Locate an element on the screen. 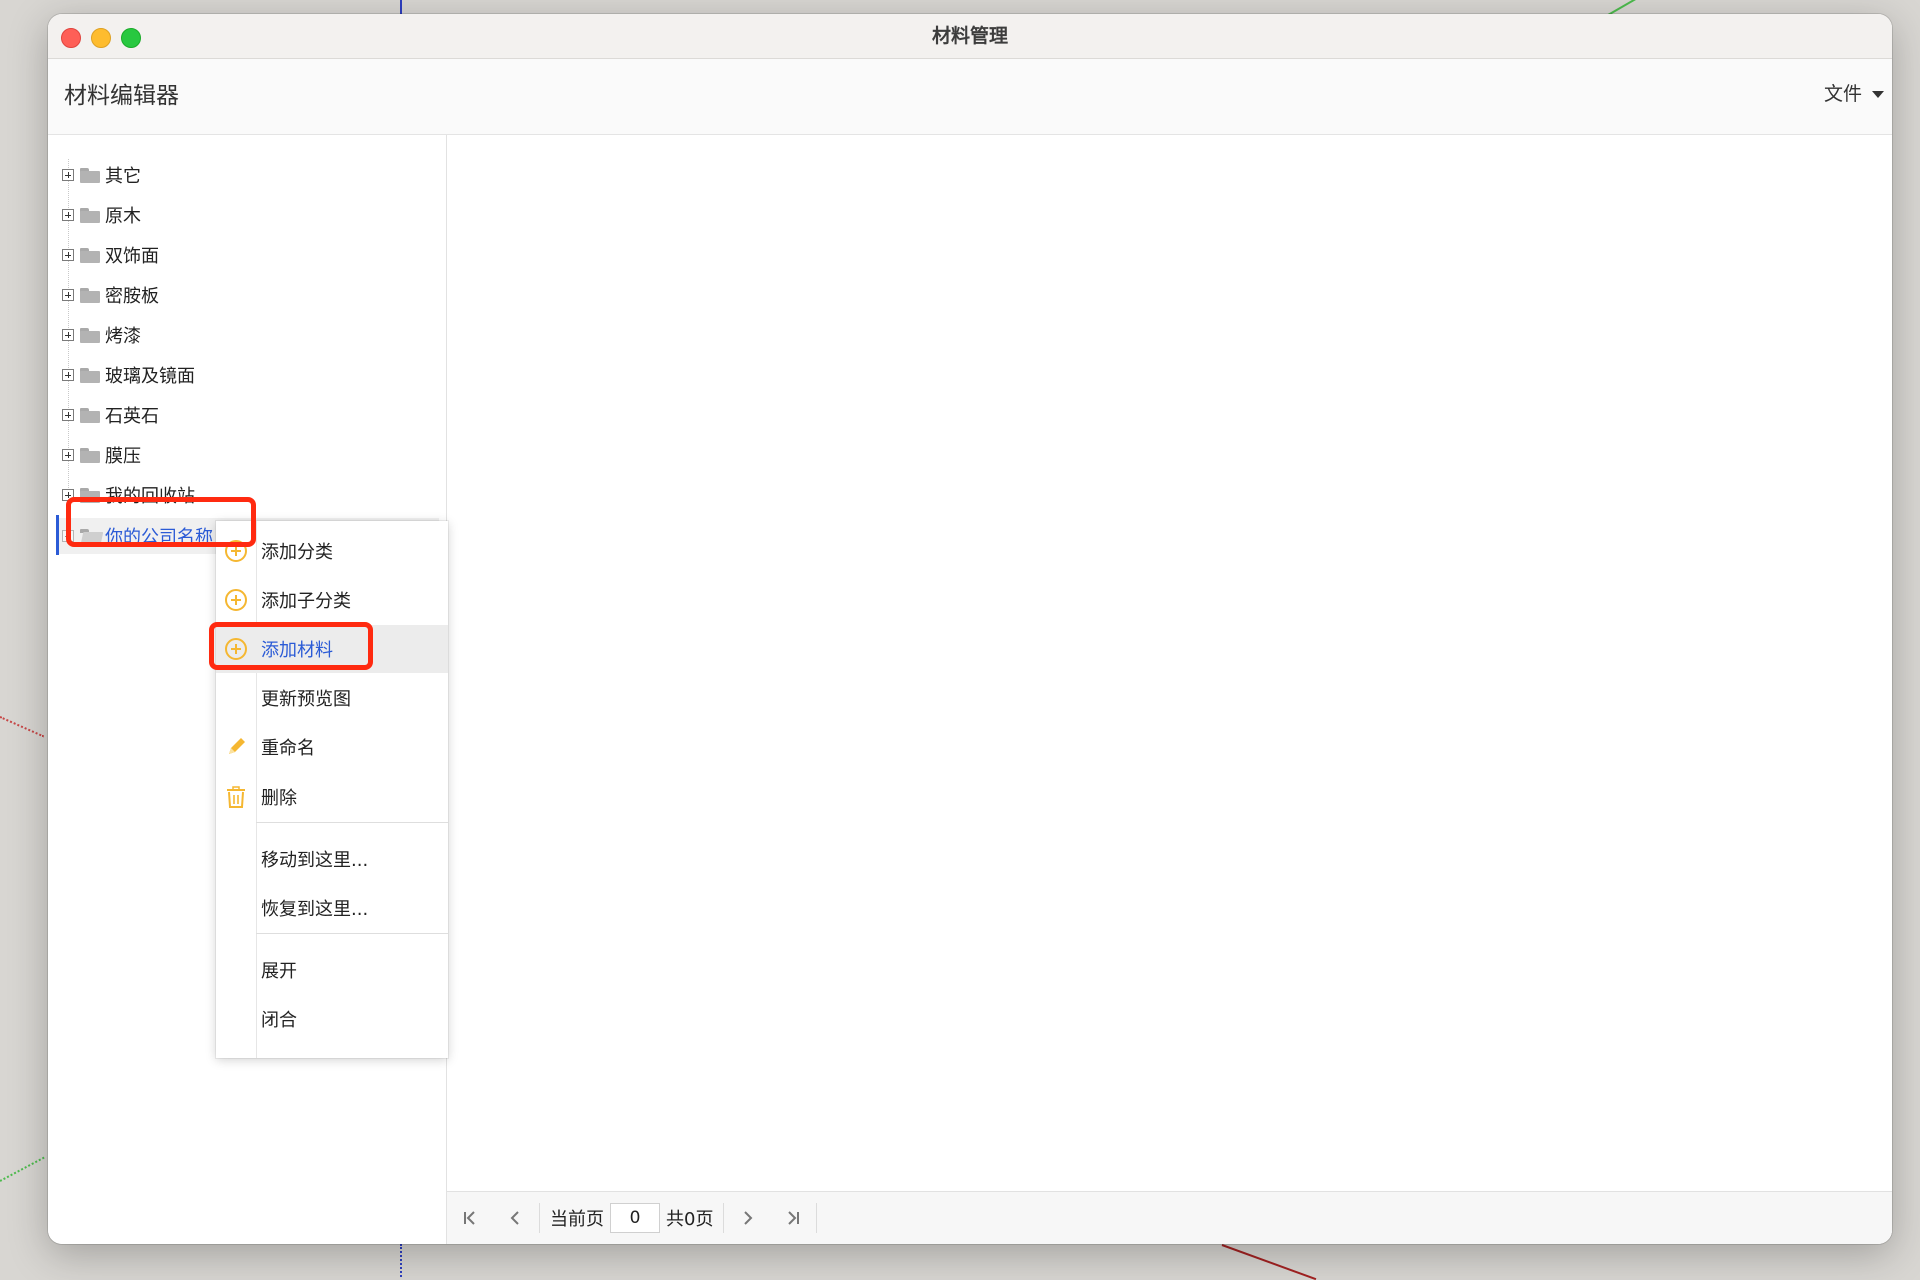 This screenshot has width=1920, height=1280. menu-item-delete: 删除 is located at coordinates (332, 797).